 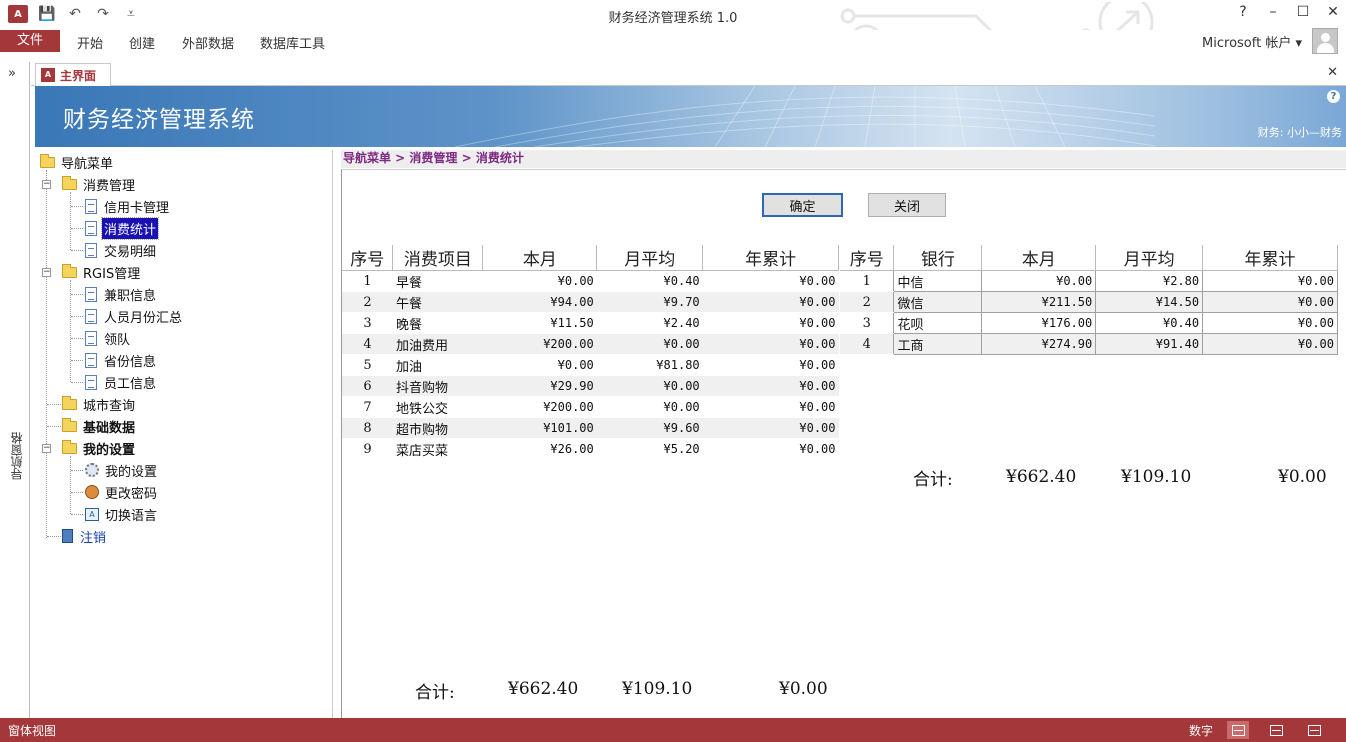 I want to click on table-row: 1 早餐 ¥0.00 ¥0.40 ¥0.00, so click(x=590, y=281).